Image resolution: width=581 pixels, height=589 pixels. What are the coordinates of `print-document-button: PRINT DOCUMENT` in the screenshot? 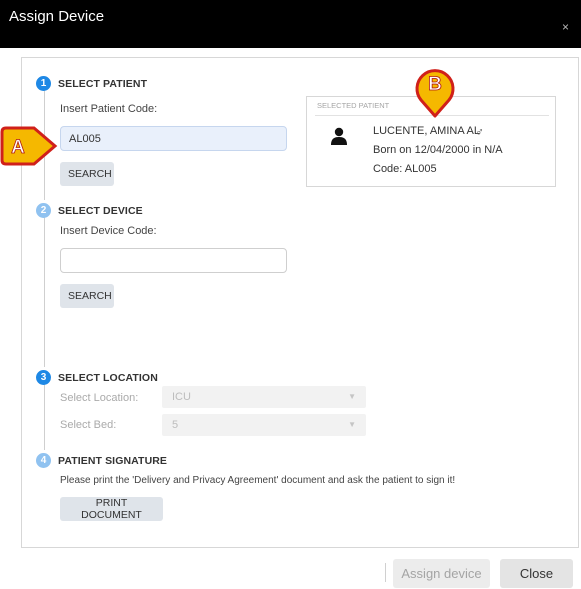 It's located at (111, 509).